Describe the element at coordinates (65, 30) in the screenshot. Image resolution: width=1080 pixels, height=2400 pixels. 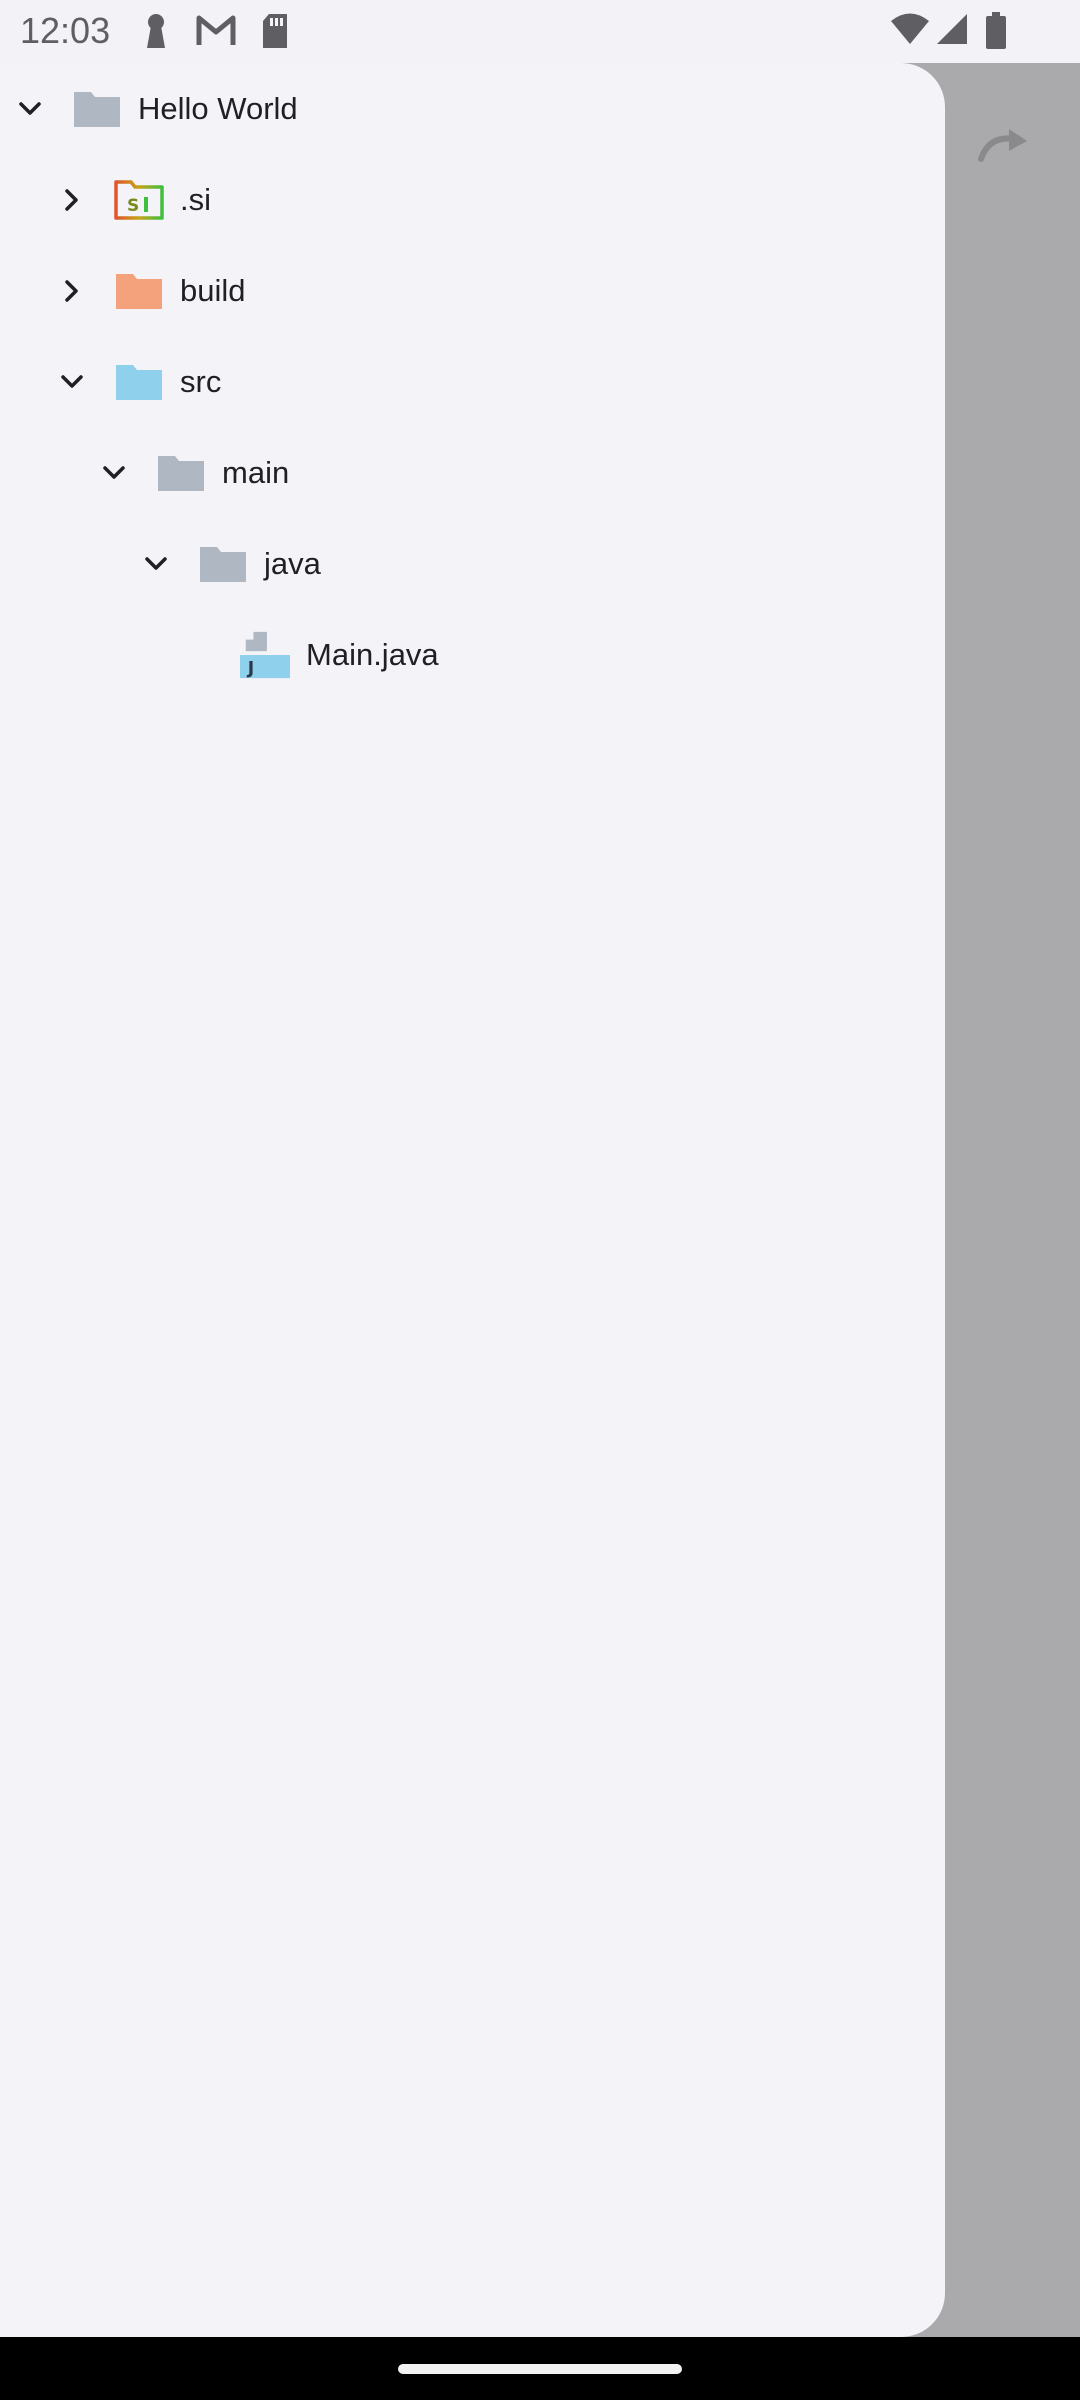
I see `status-time: 12:03` at that location.